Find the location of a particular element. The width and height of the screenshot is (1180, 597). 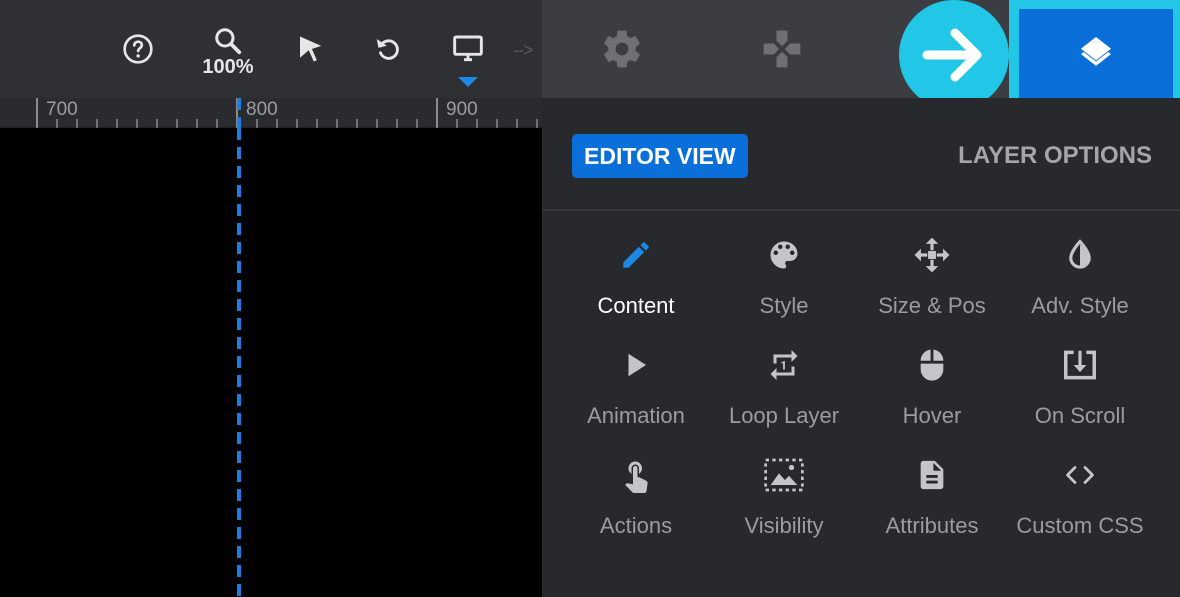

gear-icon is located at coordinates (622, 49).